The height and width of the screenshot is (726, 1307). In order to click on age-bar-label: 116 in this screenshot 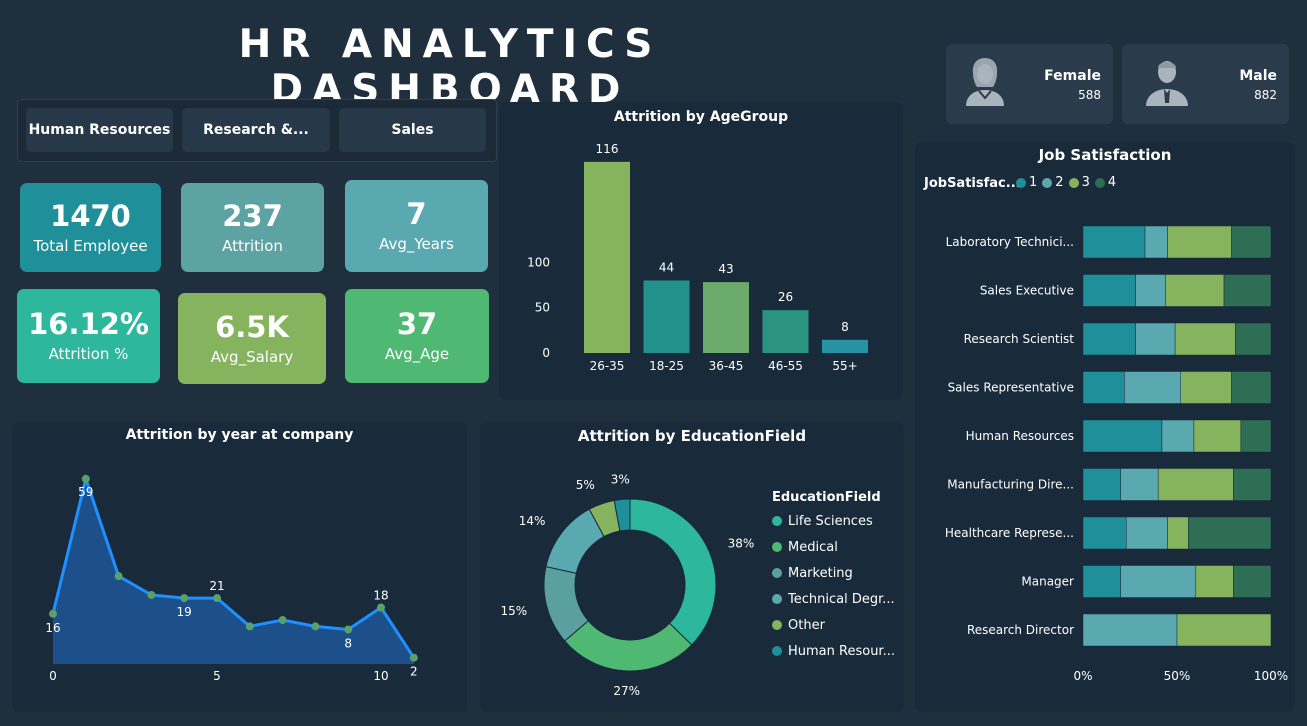, I will do `click(607, 149)`.